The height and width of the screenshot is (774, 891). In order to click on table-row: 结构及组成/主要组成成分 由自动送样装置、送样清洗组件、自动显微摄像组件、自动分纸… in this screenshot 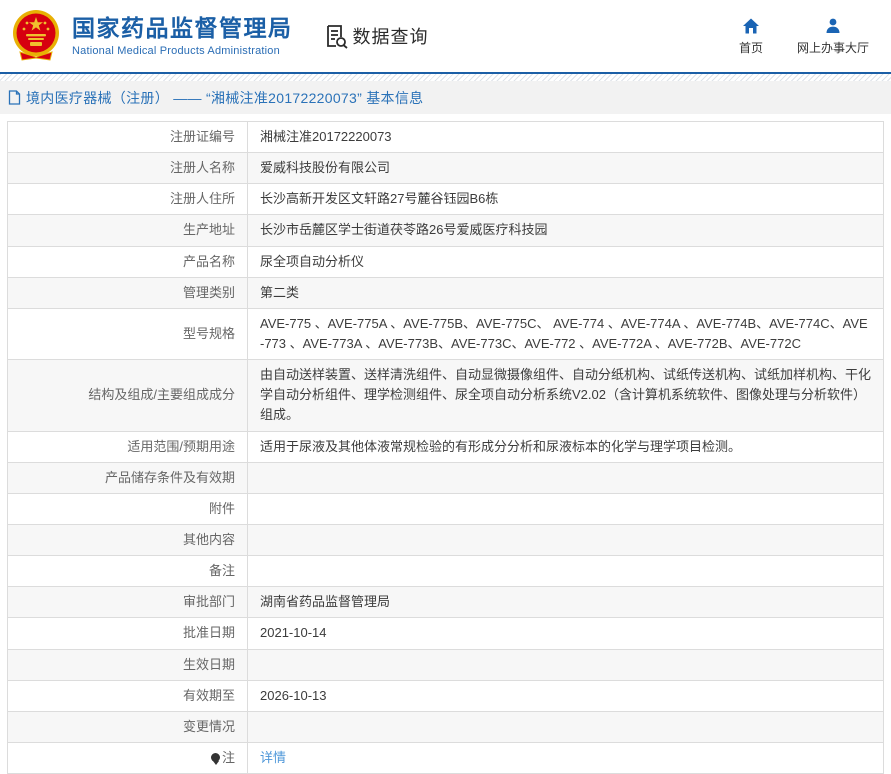, I will do `click(445, 395)`.